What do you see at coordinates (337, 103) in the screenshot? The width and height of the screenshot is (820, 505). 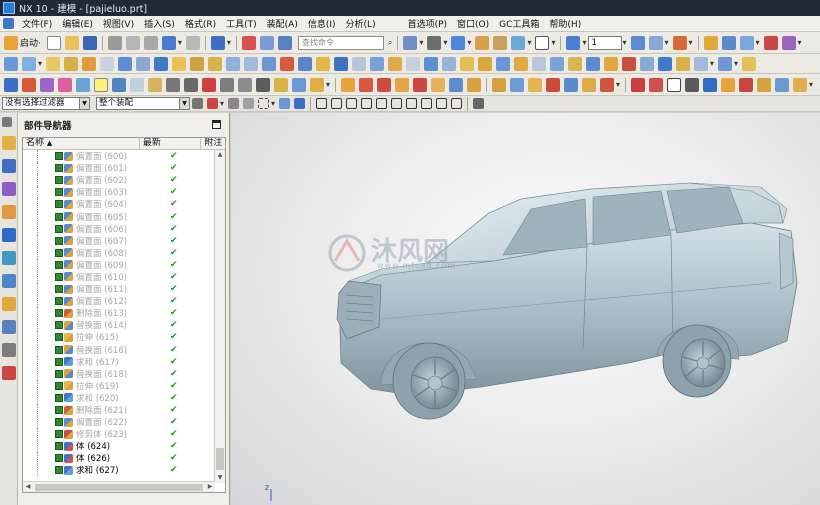 I see `snap-midpoint-icon` at bounding box center [337, 103].